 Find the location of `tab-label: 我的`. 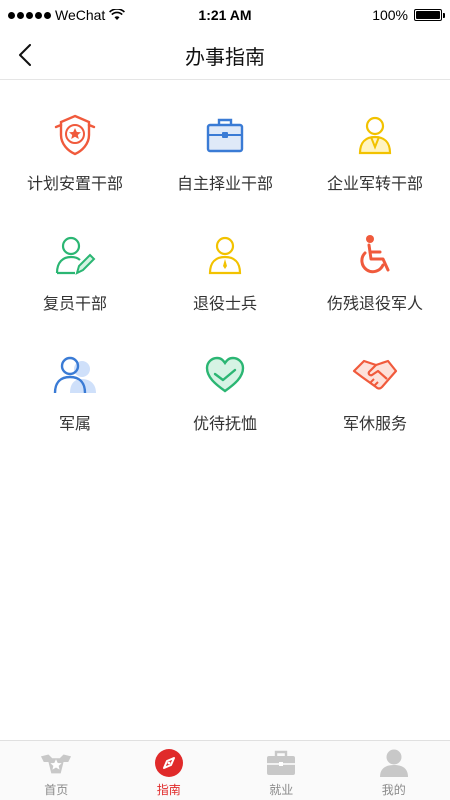

tab-label: 我的 is located at coordinates (393, 790).